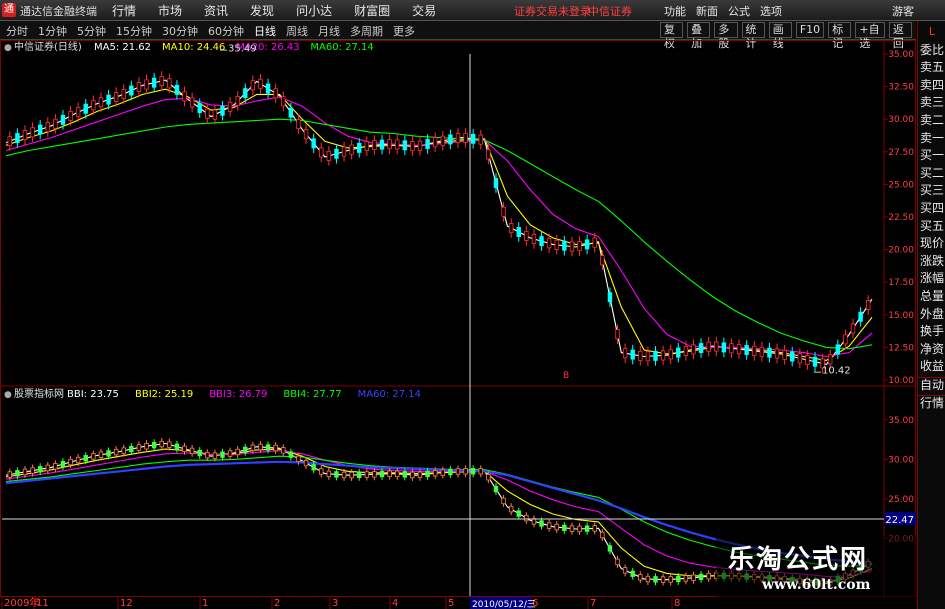 This screenshot has width=945, height=609. Describe the element at coordinates (840, 36) in the screenshot. I see `toolbar-button: 标记` at that location.